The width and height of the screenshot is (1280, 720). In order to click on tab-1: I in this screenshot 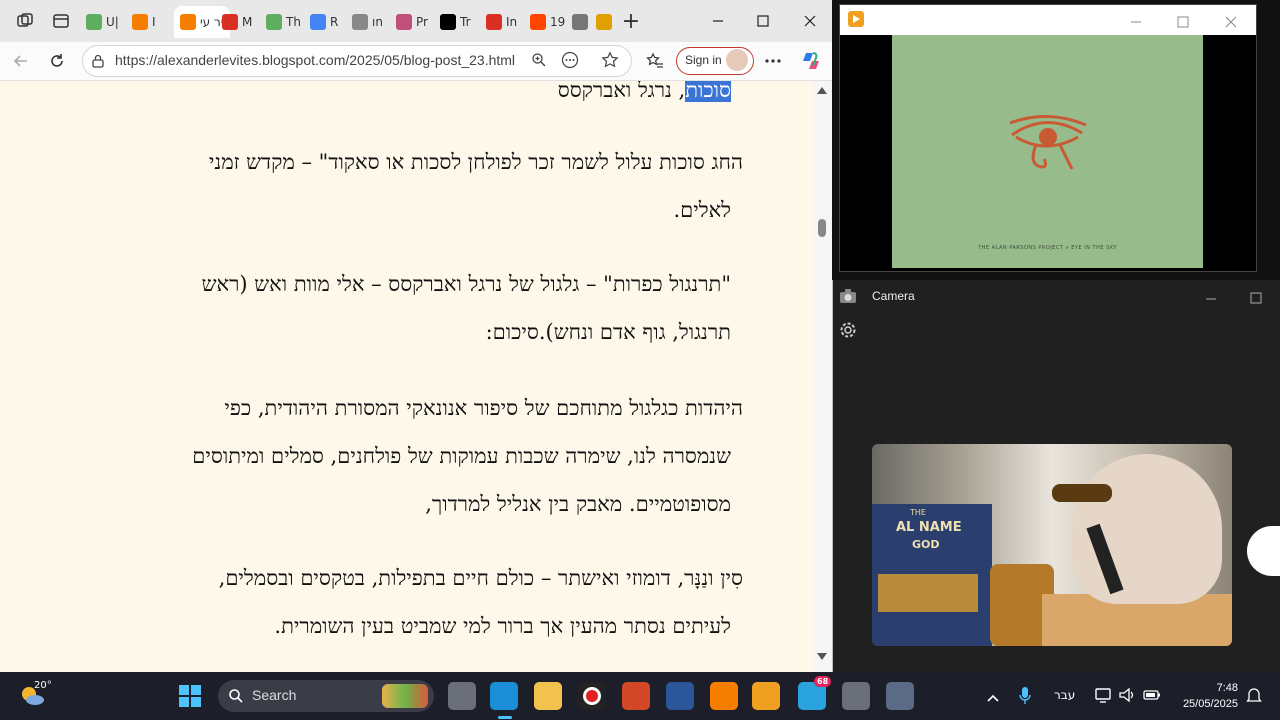, I will do `click(151, 22)`.